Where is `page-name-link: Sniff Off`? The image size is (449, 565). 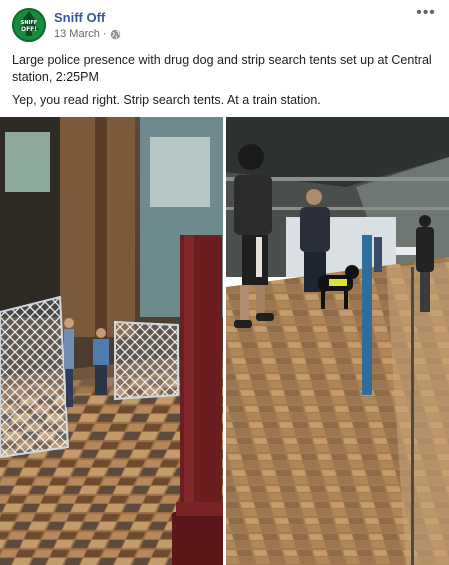 page-name-link: Sniff Off is located at coordinates (79, 17).